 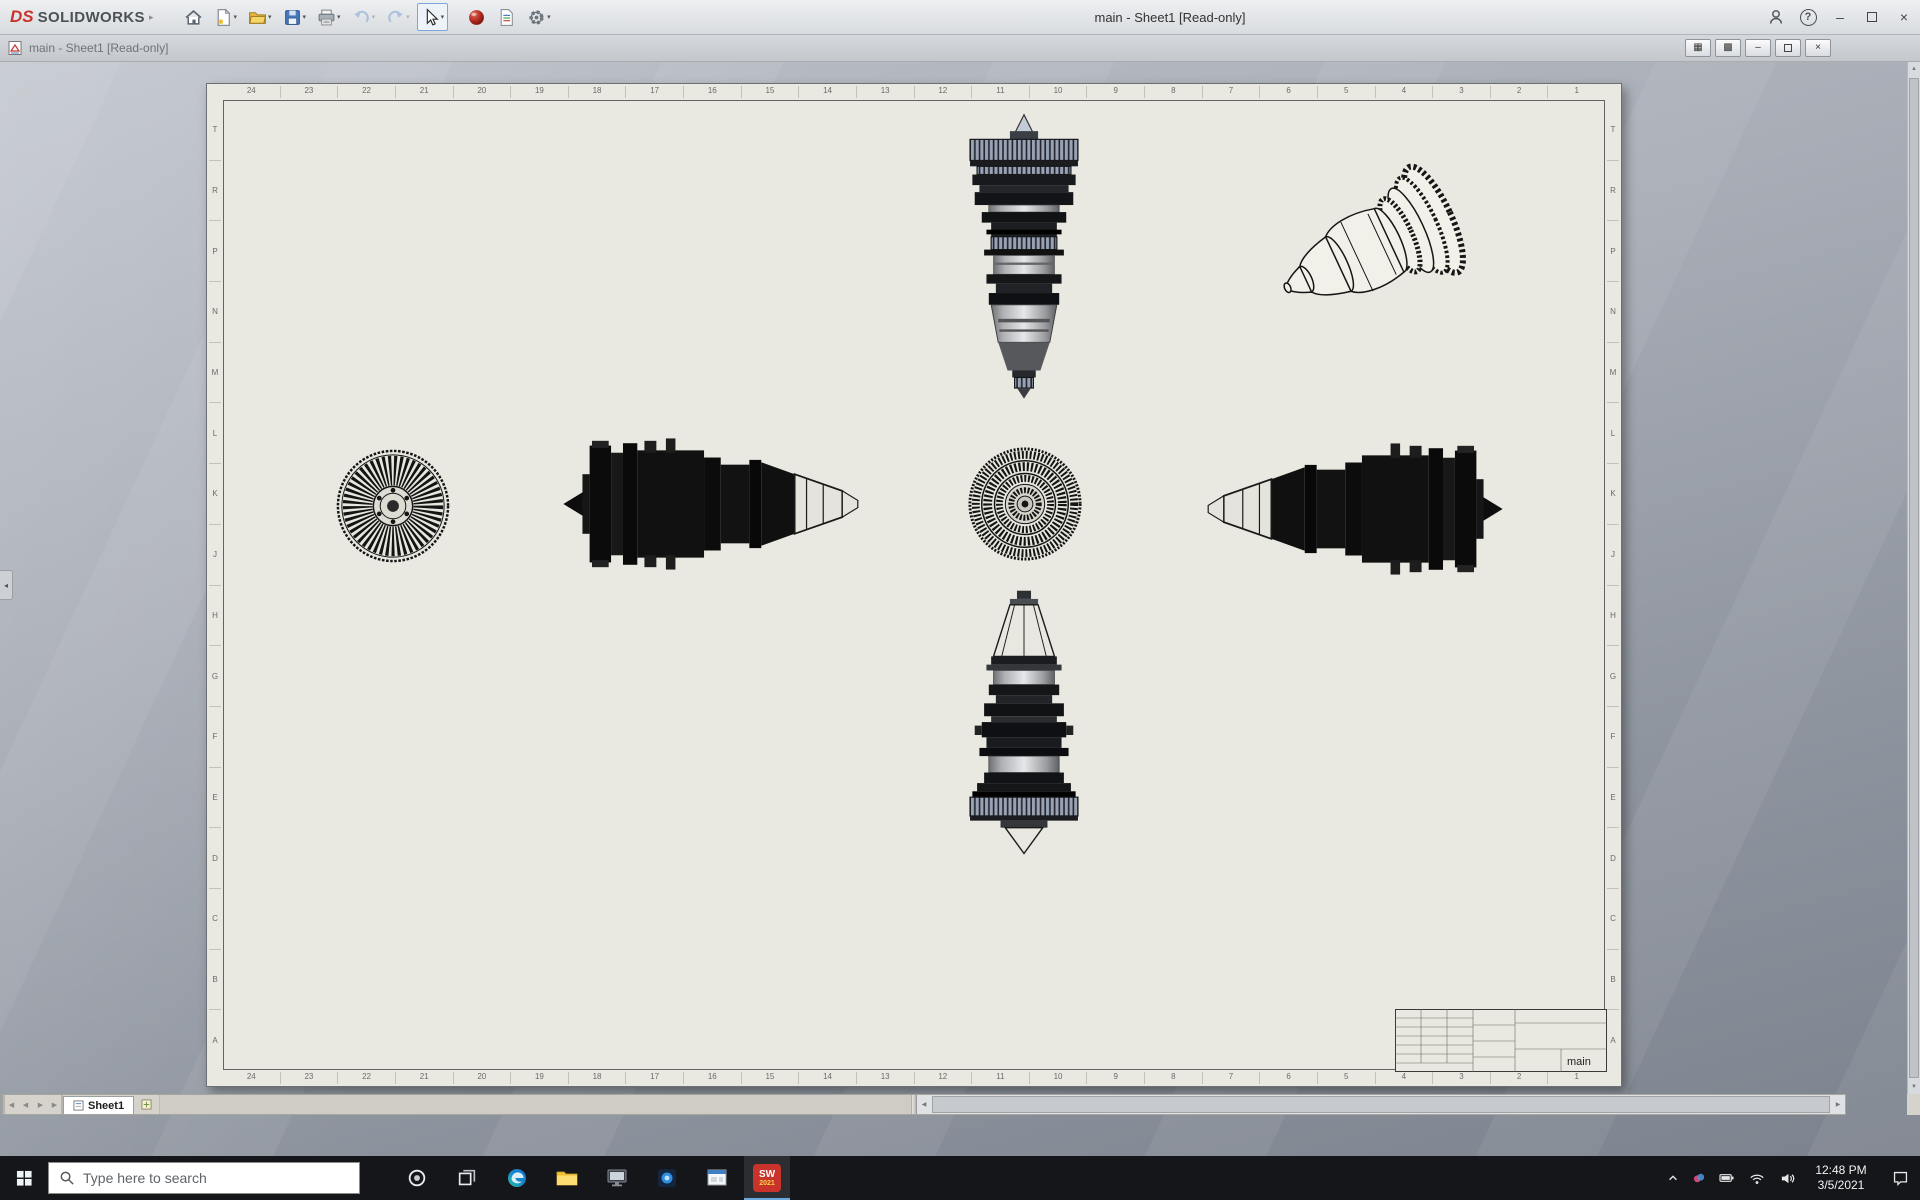 I want to click on redo-button: ▾, so click(x=398, y=17).